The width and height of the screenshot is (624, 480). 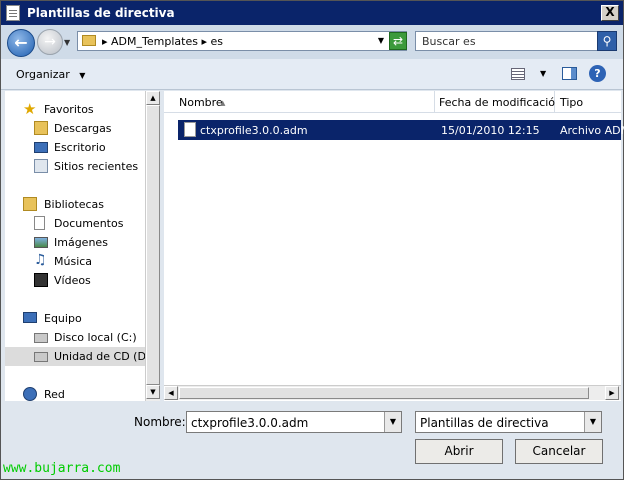 I want to click on search-icon: ⚲, so click(x=607, y=41).